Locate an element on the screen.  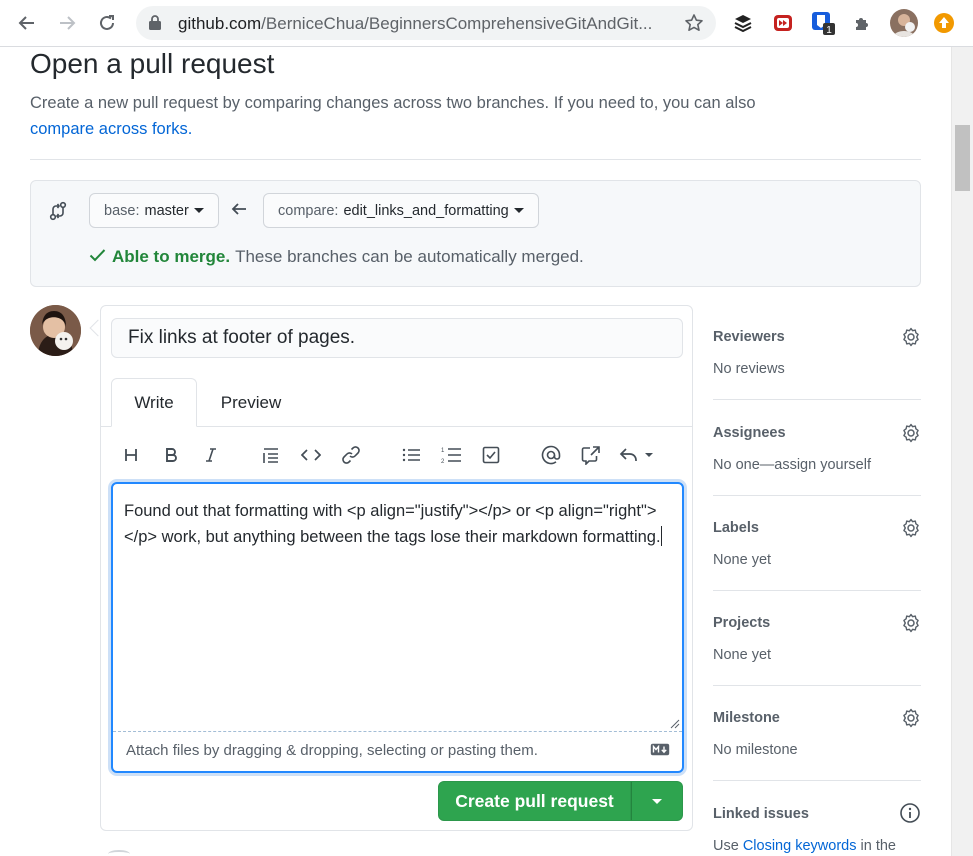
closing-keywords-link: Closing keywords is located at coordinates (800, 846).